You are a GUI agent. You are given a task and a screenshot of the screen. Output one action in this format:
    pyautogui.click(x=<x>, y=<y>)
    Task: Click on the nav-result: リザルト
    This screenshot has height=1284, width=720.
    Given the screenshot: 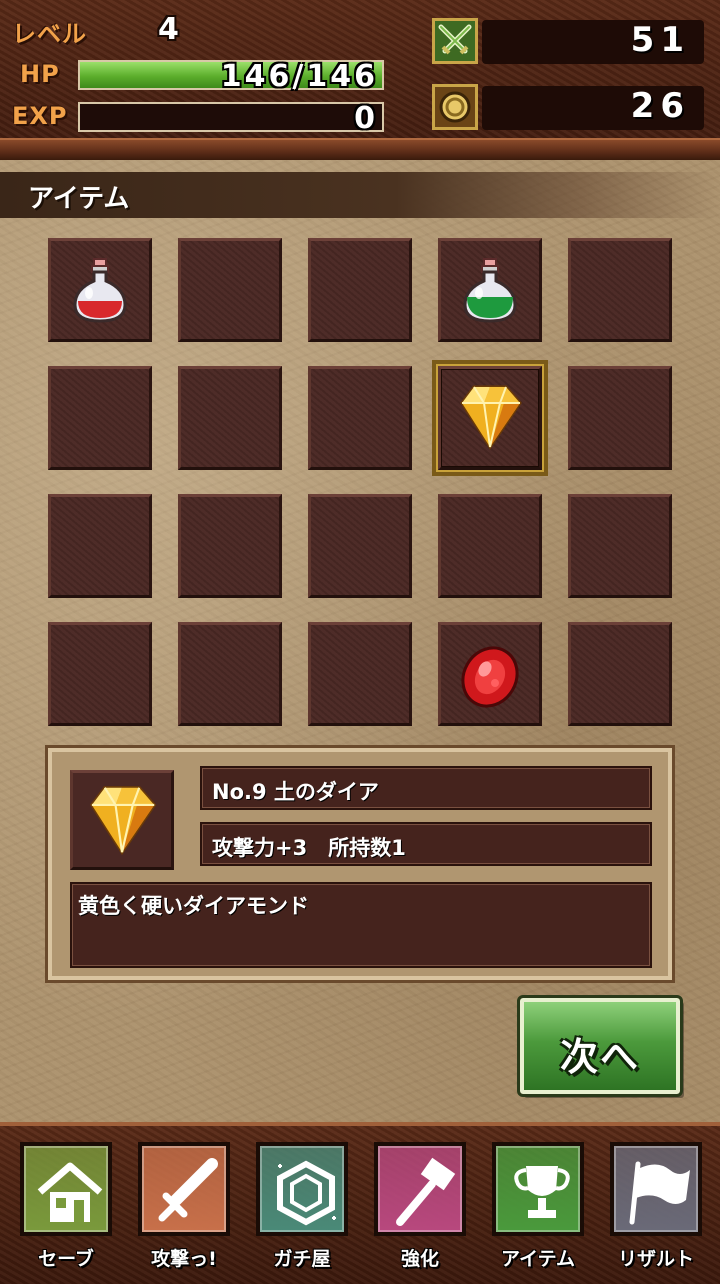 What is the action you would take?
    pyautogui.click(x=656, y=1210)
    